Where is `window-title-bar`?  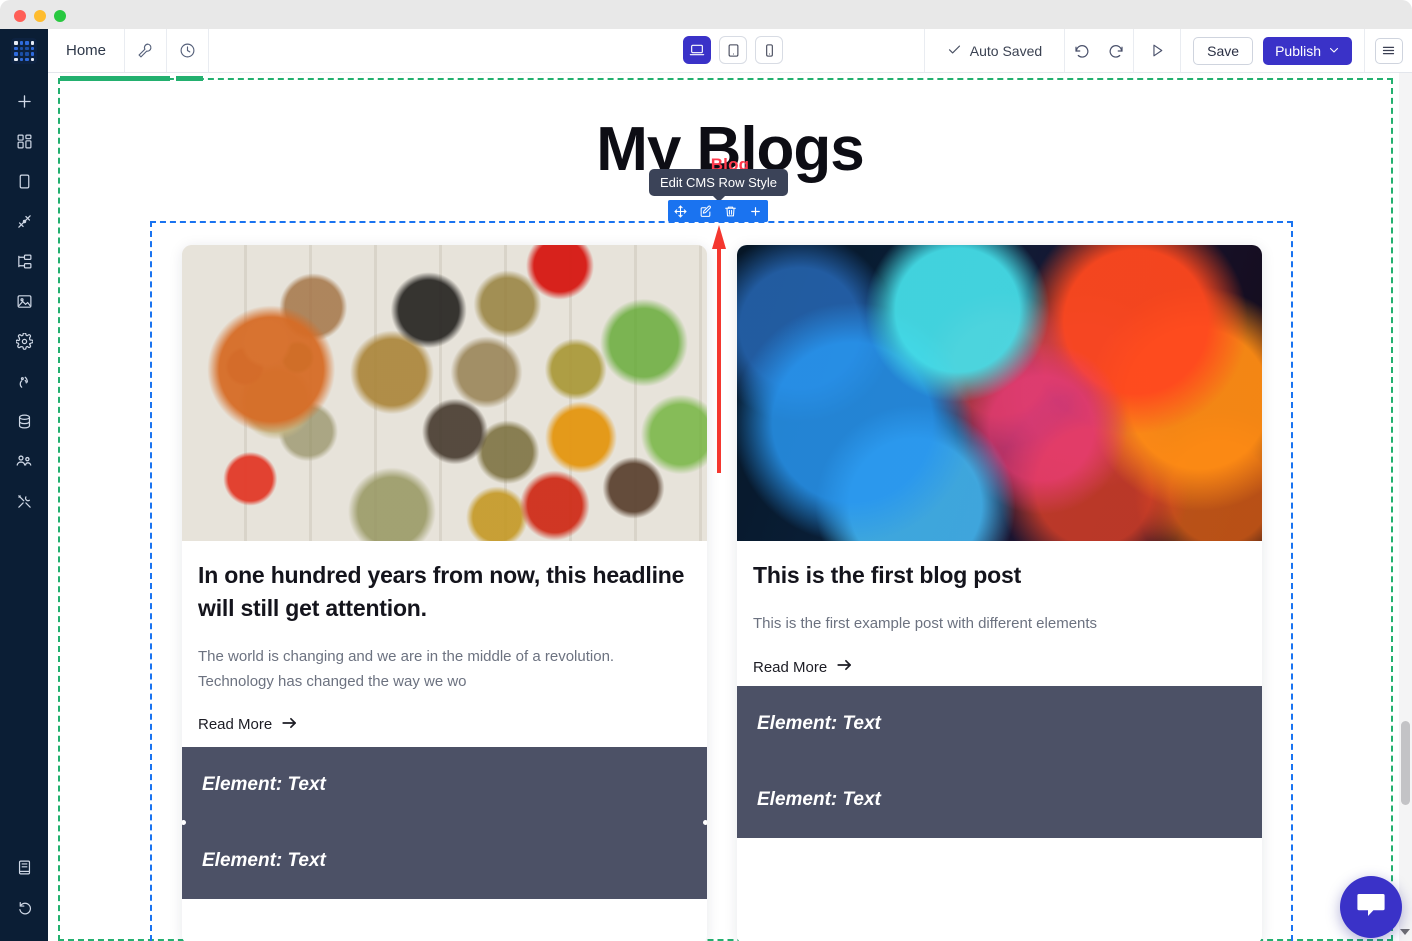 window-title-bar is located at coordinates (706, 14).